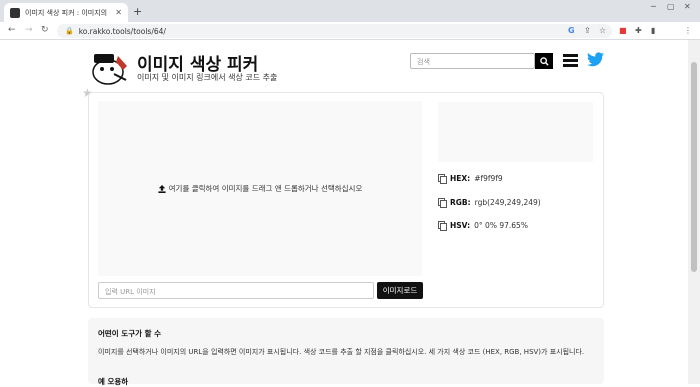 The width and height of the screenshot is (700, 387). I want to click on lock-icon: 🔒, so click(69, 31).